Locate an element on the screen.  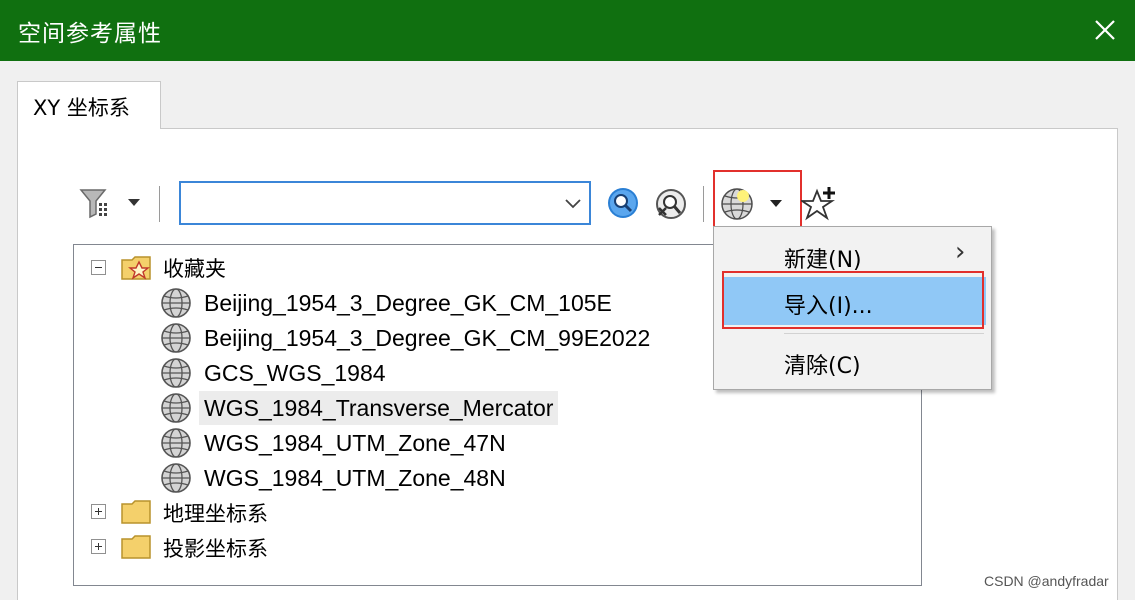
tree-item: WGS_1984_Transverse_Mercator is located at coordinates (379, 408).